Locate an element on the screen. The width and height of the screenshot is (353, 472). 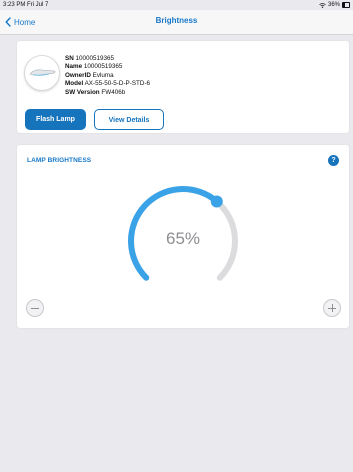
brightness-value: 65% is located at coordinates (183, 238).